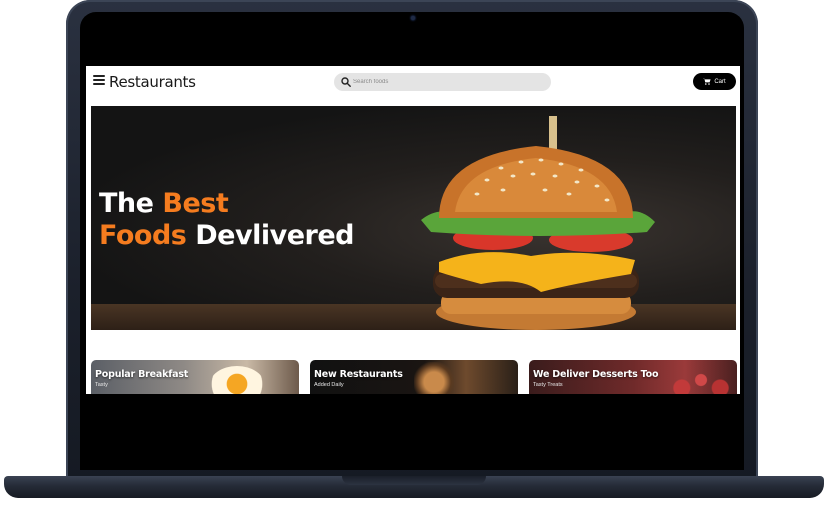 This screenshot has height=505, width=828. I want to click on hero-text-the: The, so click(131, 203).